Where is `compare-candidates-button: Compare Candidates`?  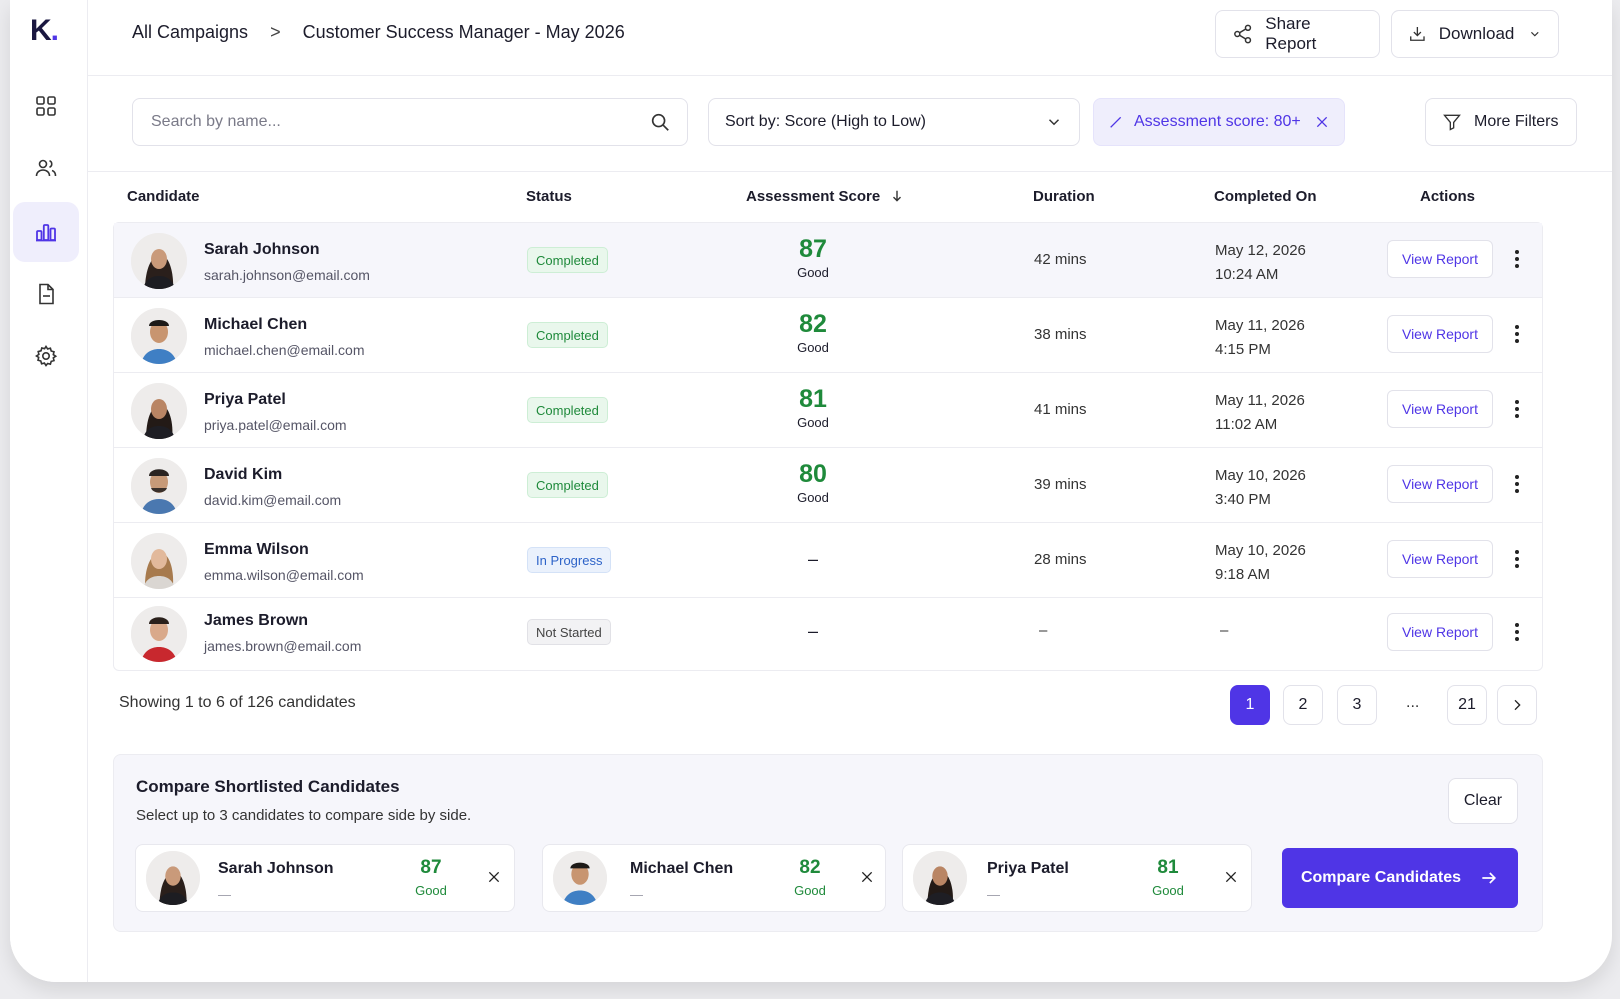
compare-candidates-button: Compare Candidates is located at coordinates (1400, 878).